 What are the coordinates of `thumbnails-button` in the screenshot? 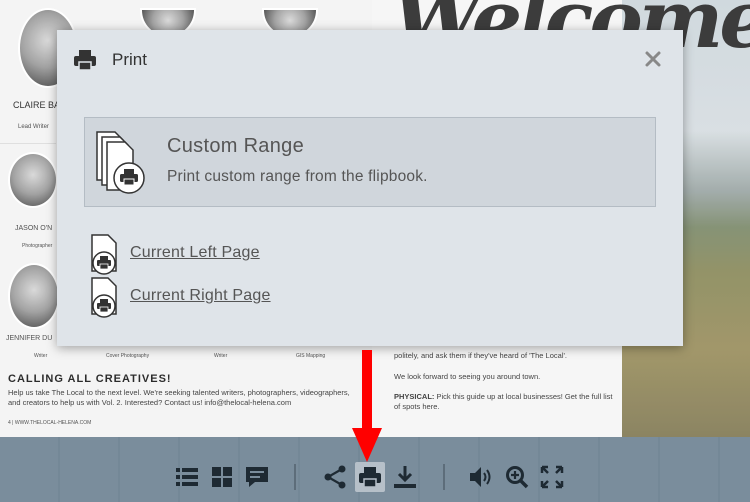 It's located at (222, 477).